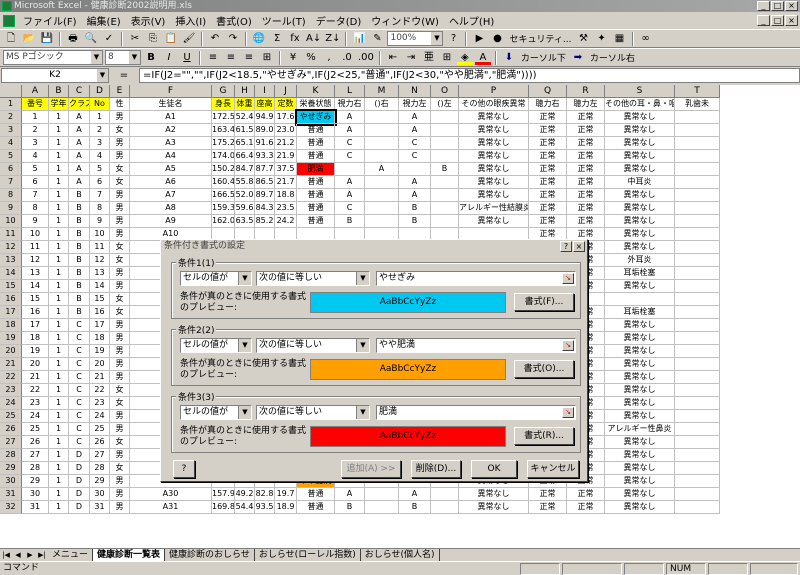 The height and width of the screenshot is (575, 800). I want to click on cell: 外耳炎, so click(640, 260).